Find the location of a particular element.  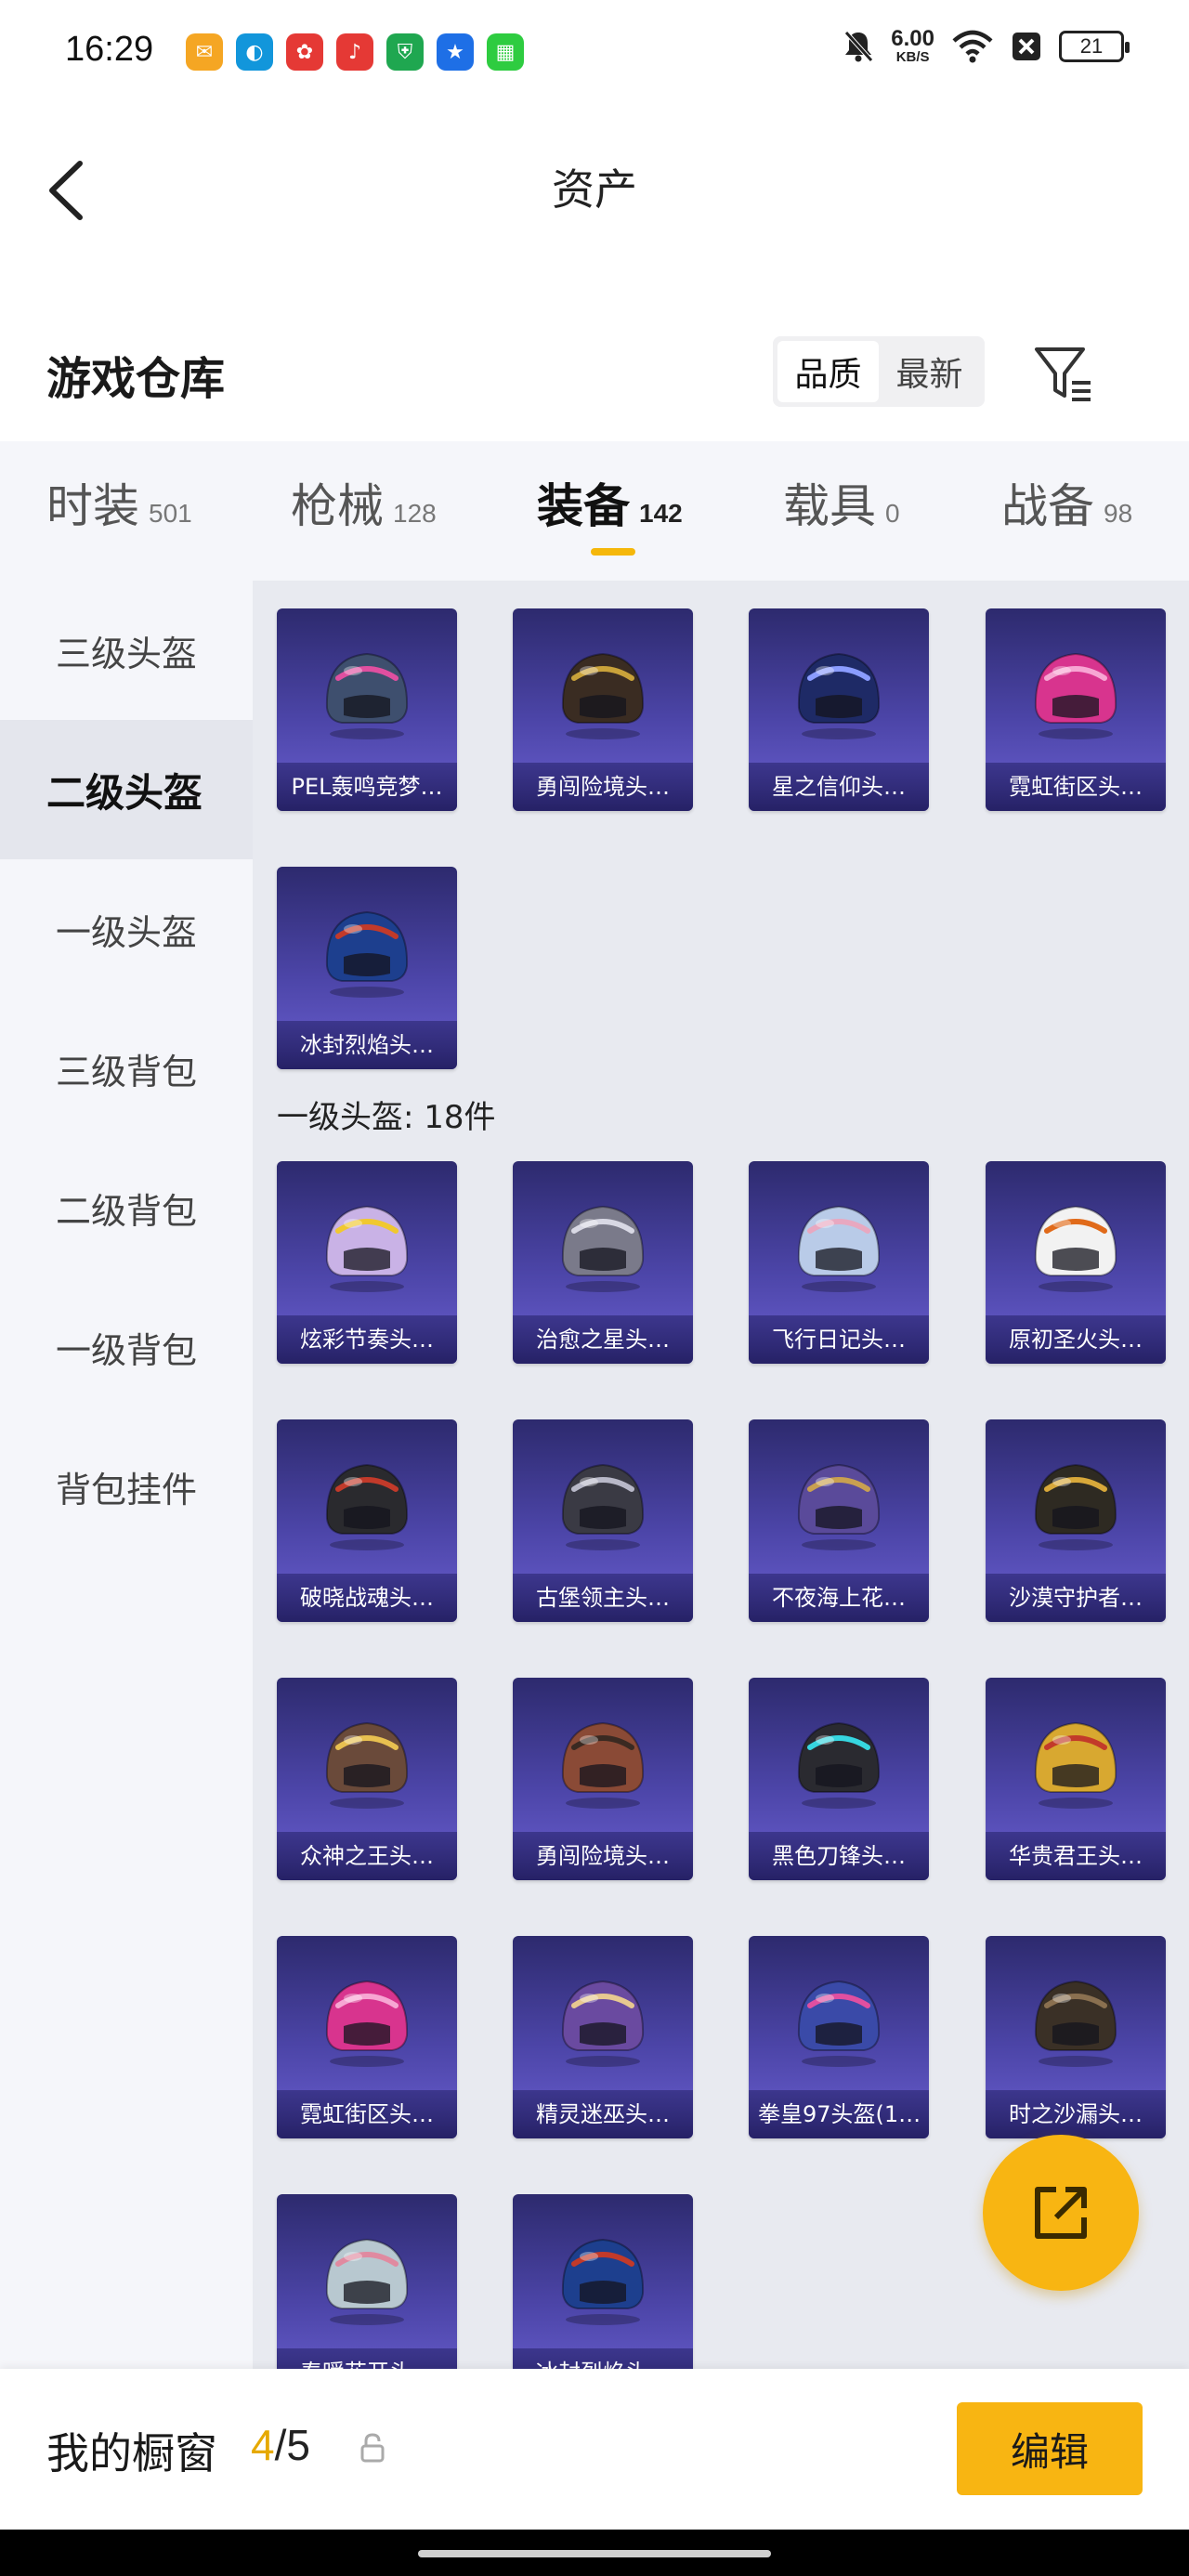

net-speed-unit: KB/S is located at coordinates (912, 57).